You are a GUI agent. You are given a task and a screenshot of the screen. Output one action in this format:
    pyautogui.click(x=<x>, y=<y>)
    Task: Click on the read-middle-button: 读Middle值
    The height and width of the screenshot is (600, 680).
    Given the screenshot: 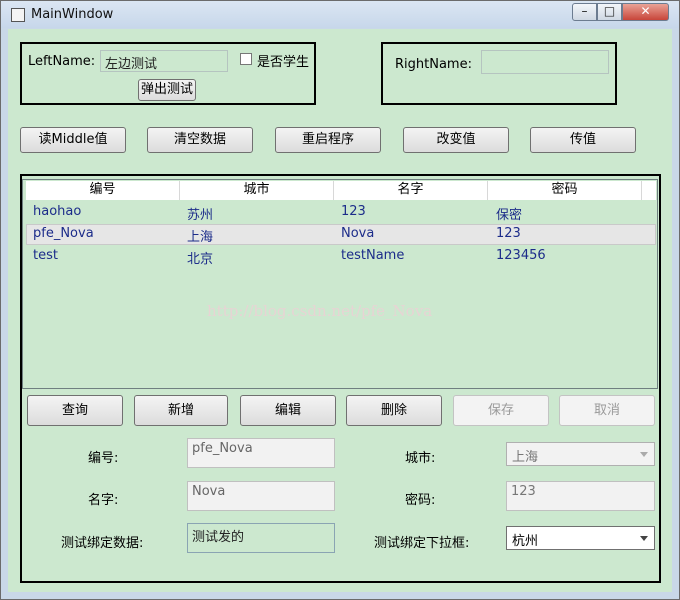 What is the action you would take?
    pyautogui.click(x=73, y=140)
    